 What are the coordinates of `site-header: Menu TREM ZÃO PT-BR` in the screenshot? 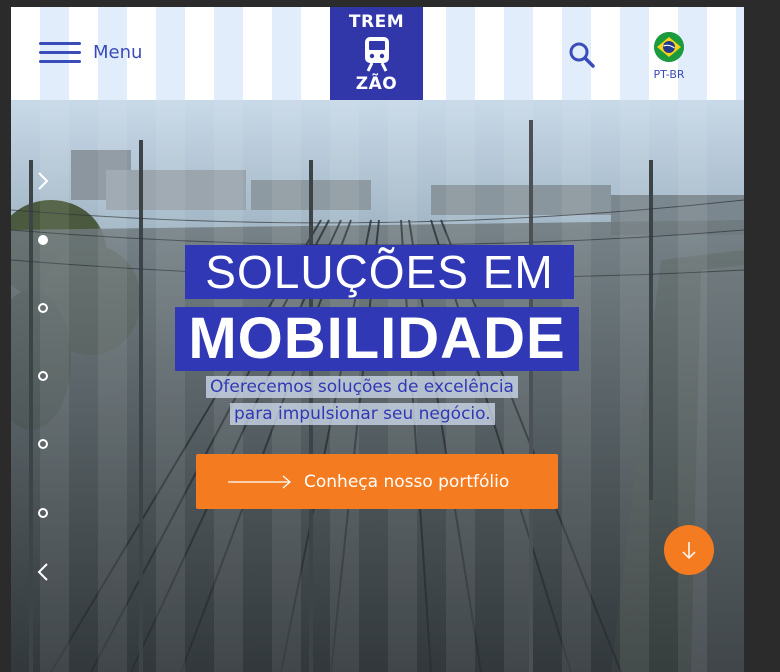 It's located at (377, 53).